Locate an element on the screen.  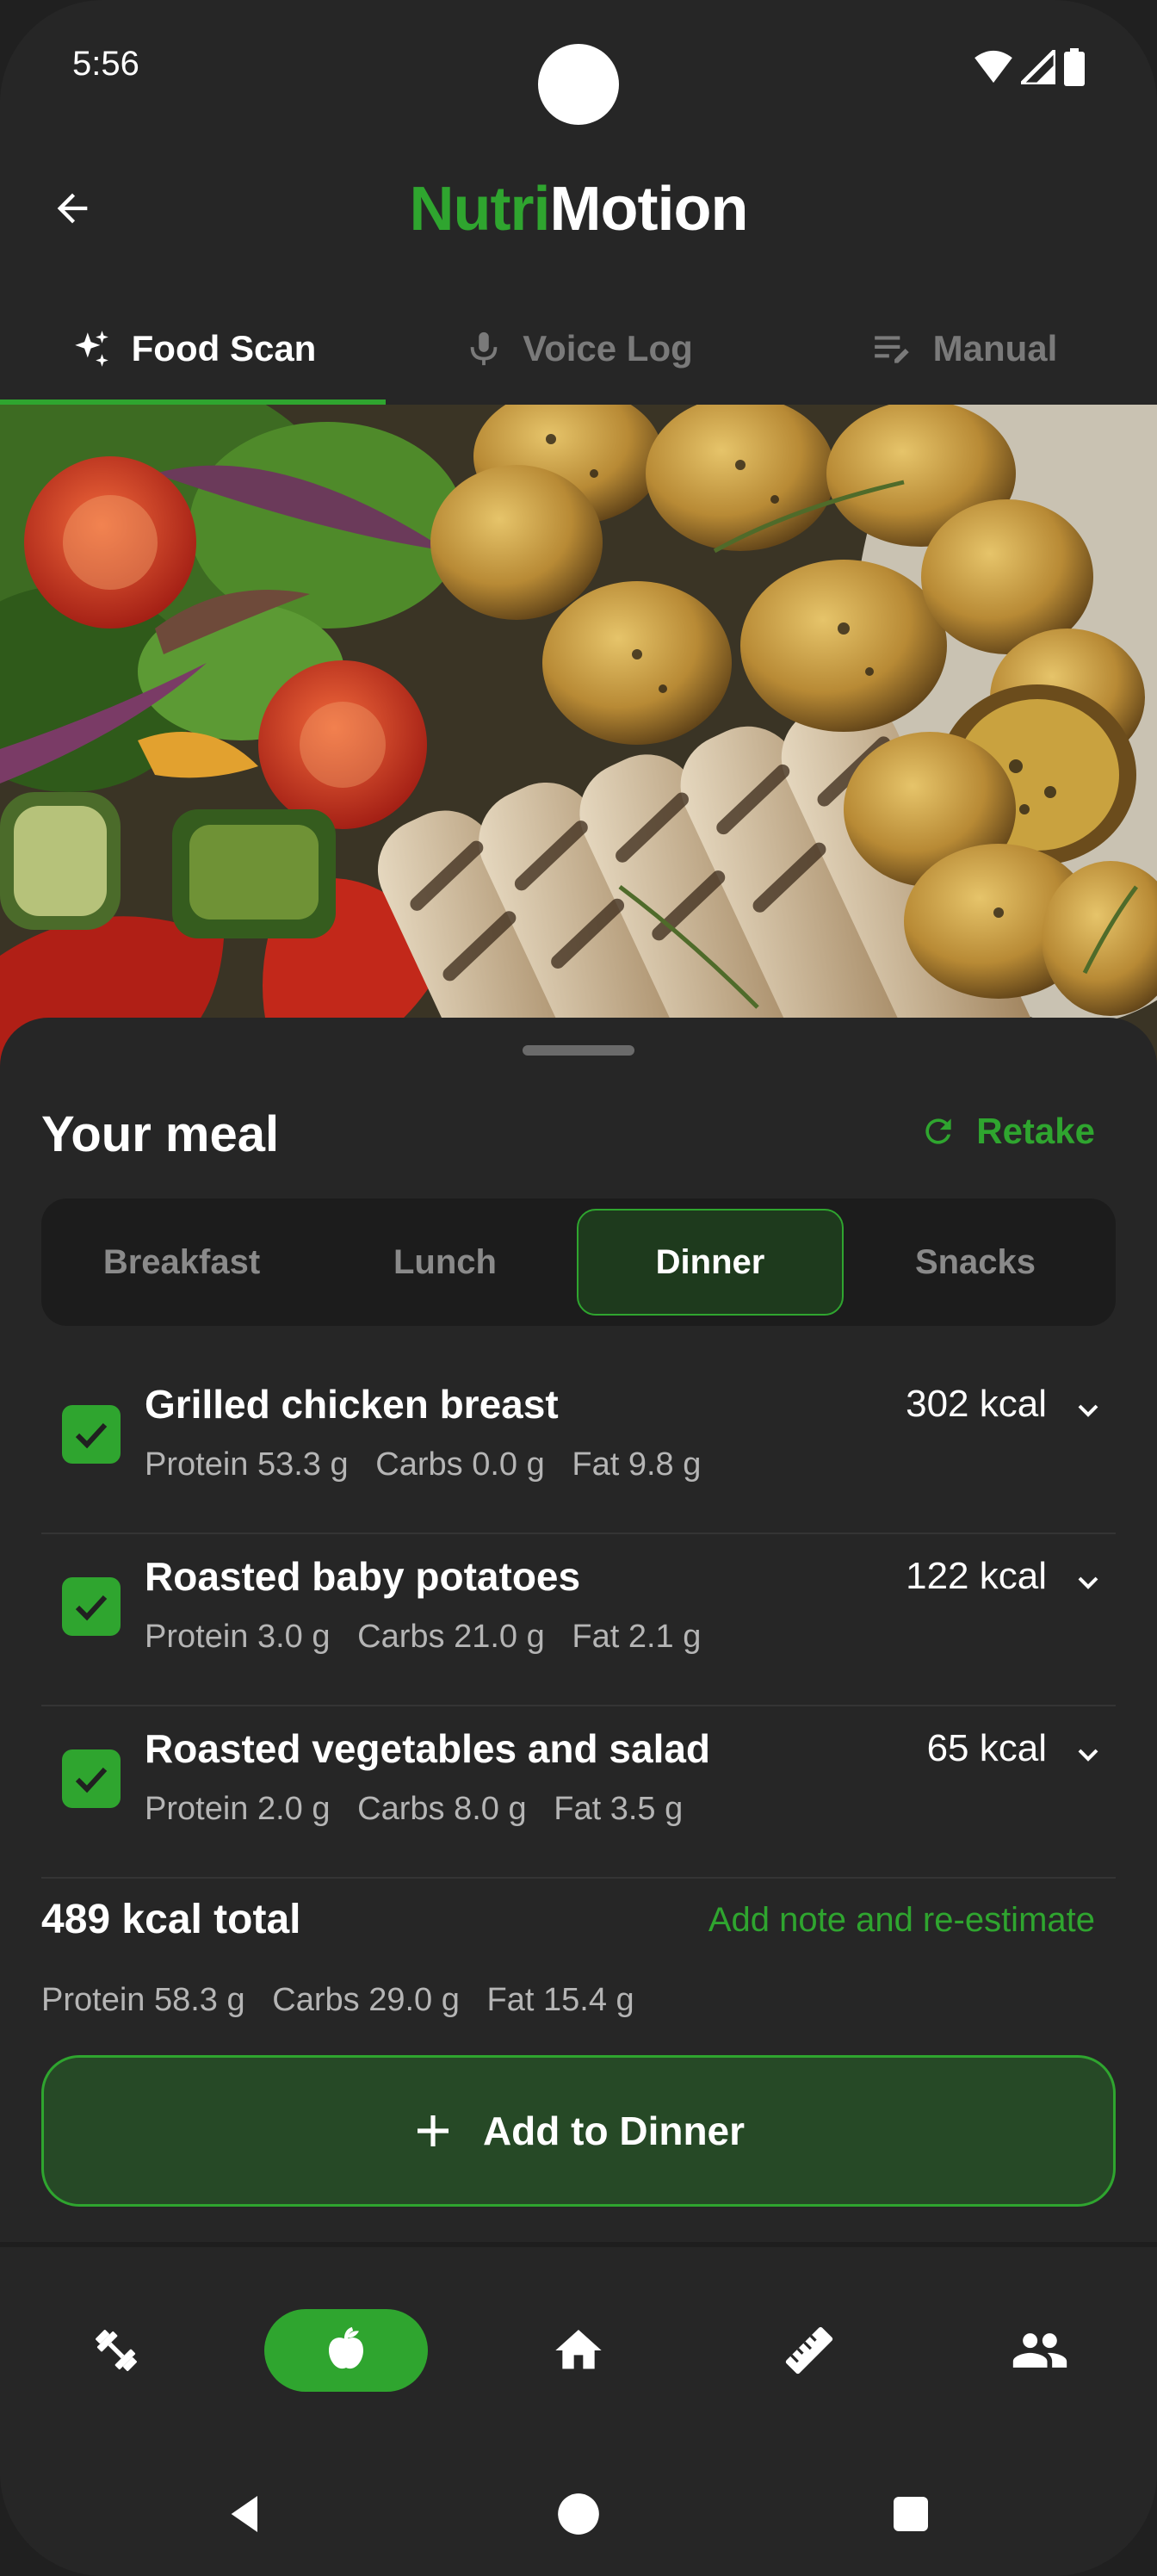
circle-home-icon is located at coordinates (579, 2514).